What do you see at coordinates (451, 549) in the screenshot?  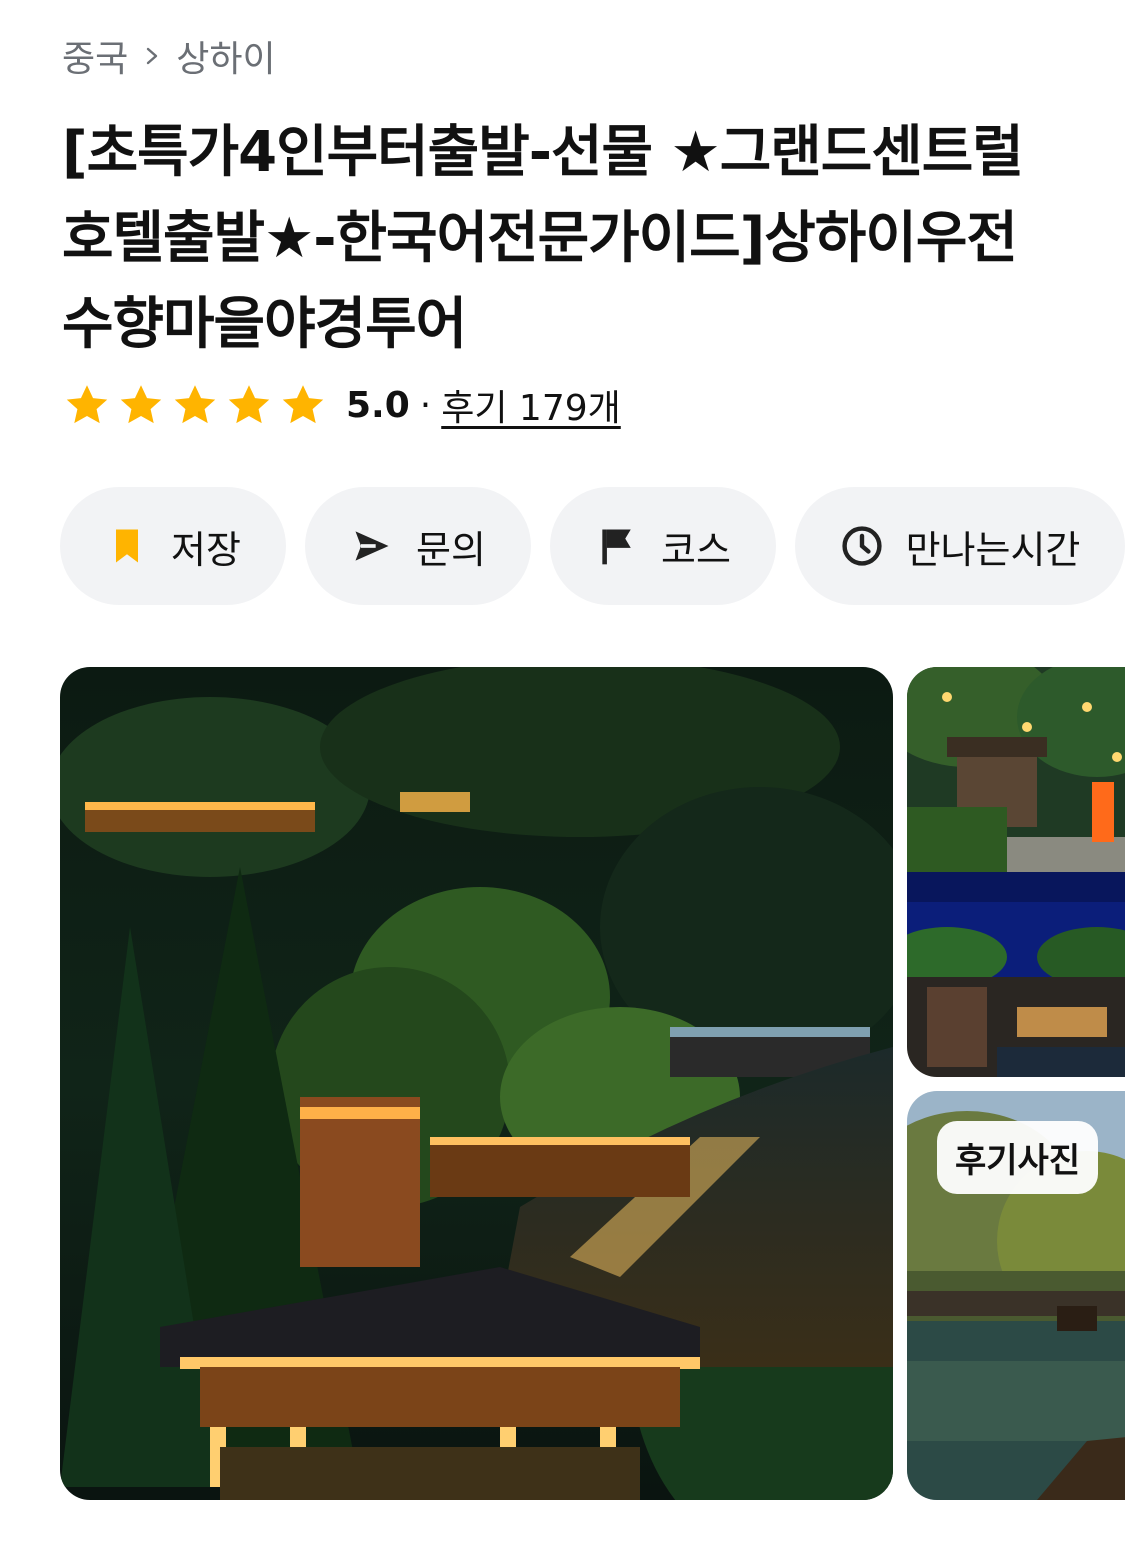 I see `inquiry-label: 문의` at bounding box center [451, 549].